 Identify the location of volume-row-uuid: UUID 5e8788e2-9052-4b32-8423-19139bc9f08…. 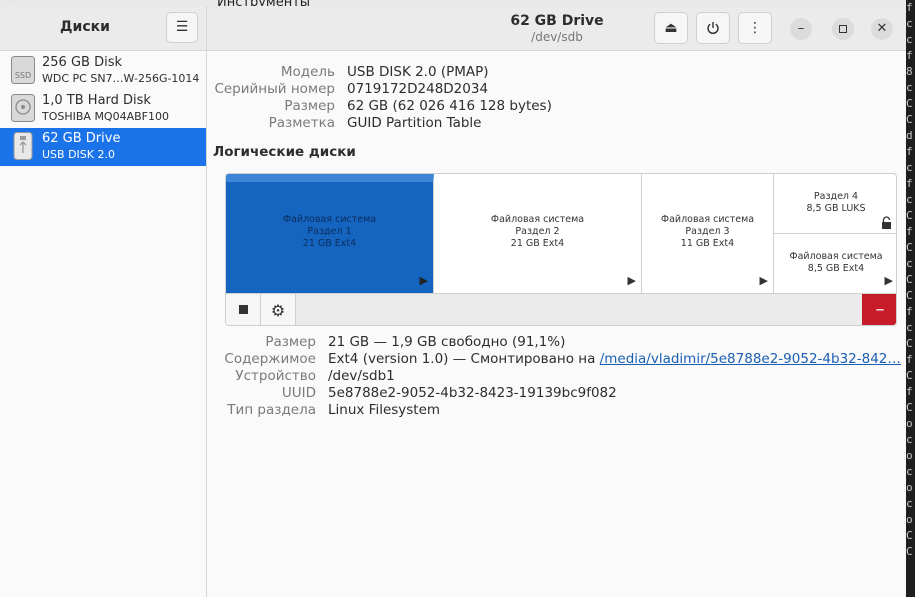
(553, 393).